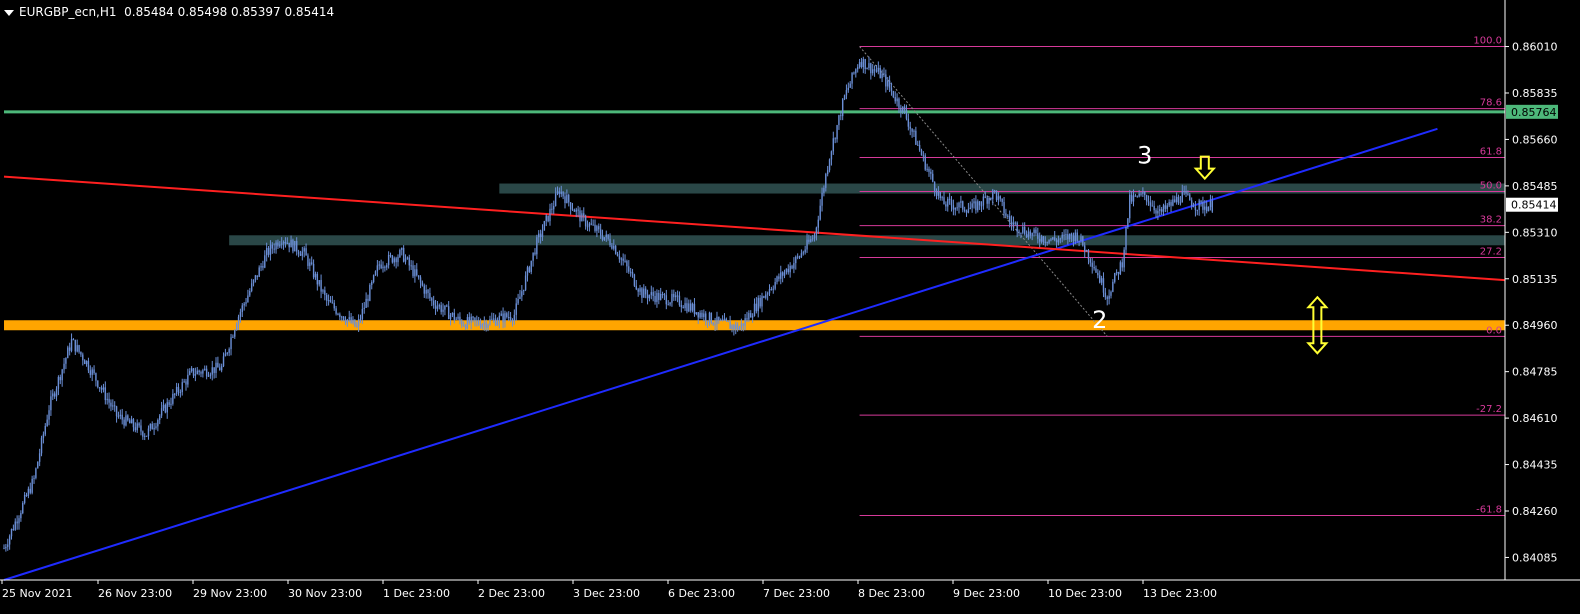 The width and height of the screenshot is (1580, 614). What do you see at coordinates (1489, 409) in the screenshot?
I see `fib-level-label: -27.2` at bounding box center [1489, 409].